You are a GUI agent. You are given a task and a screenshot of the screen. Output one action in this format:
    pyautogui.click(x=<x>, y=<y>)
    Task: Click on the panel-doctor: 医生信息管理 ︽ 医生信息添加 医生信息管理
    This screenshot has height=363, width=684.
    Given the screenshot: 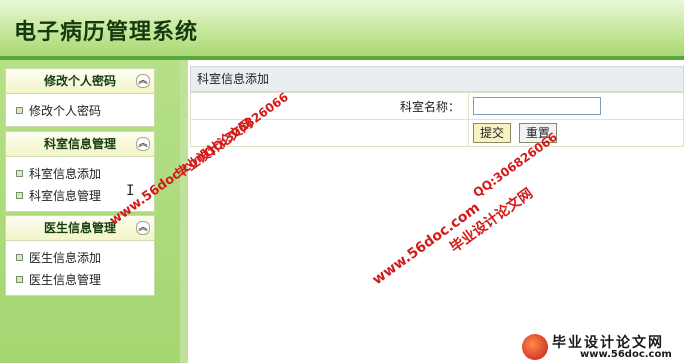 What is the action you would take?
    pyautogui.click(x=80, y=255)
    